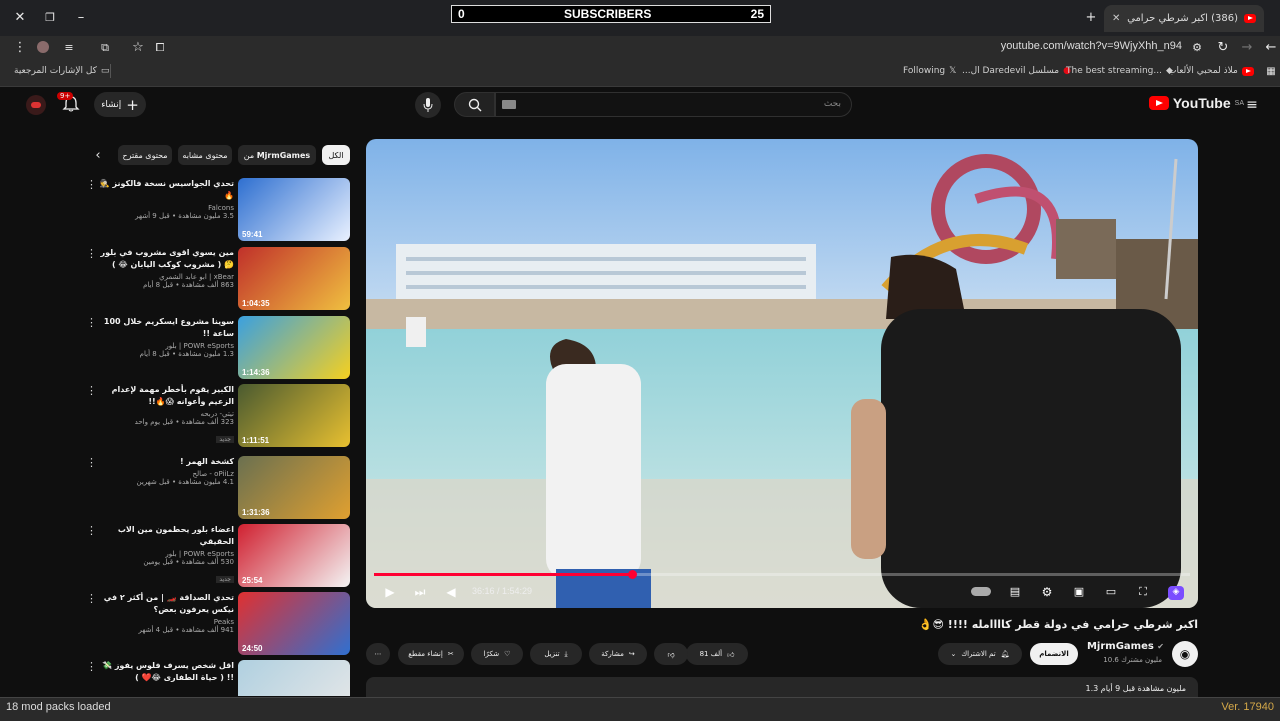  I want to click on thumbnail: 1:14:36, so click(294, 347).